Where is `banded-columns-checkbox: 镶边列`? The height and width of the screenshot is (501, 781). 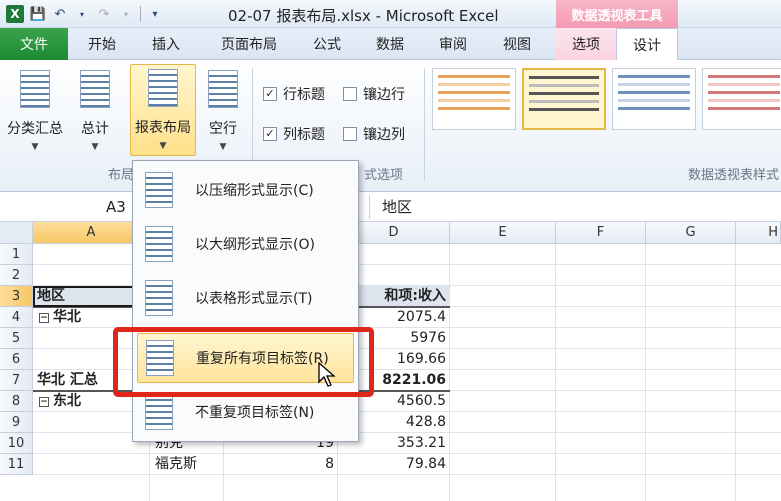
banded-columns-checkbox: 镶边列 is located at coordinates (374, 134).